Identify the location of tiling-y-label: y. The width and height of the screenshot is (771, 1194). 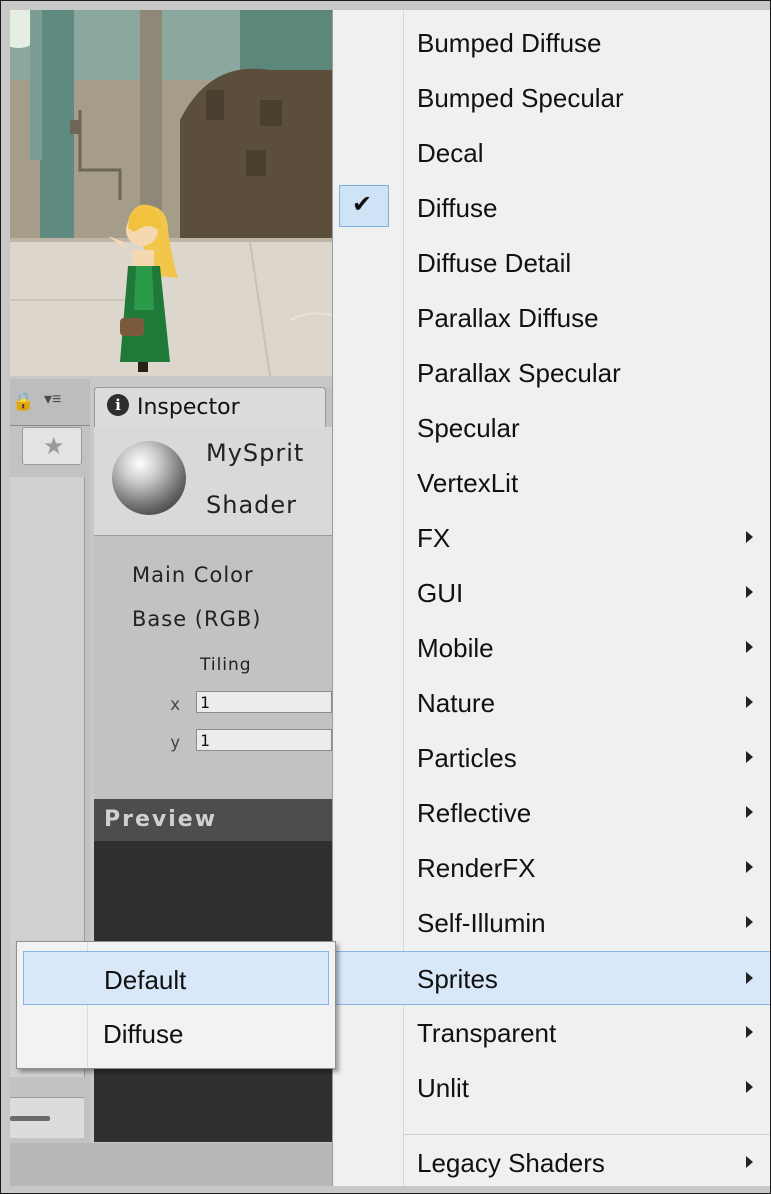
(175, 743).